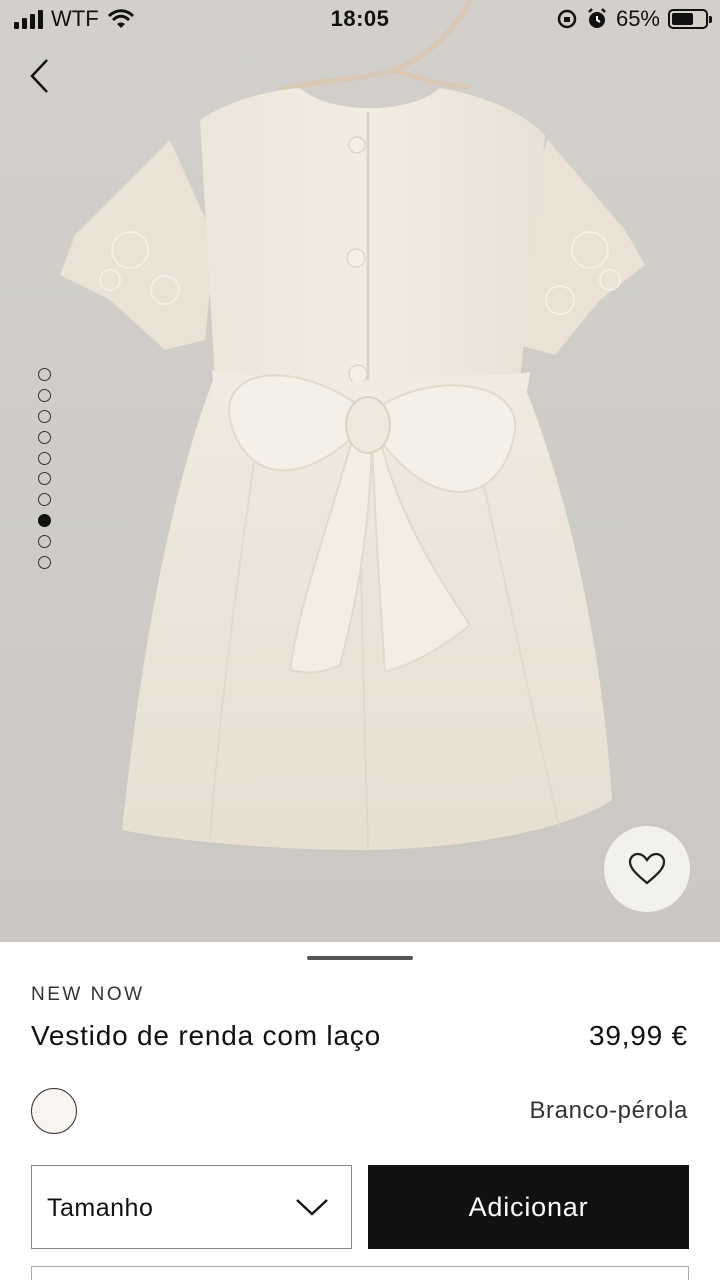 The height and width of the screenshot is (1280, 720). What do you see at coordinates (682, 19) in the screenshot?
I see `battery-level` at bounding box center [682, 19].